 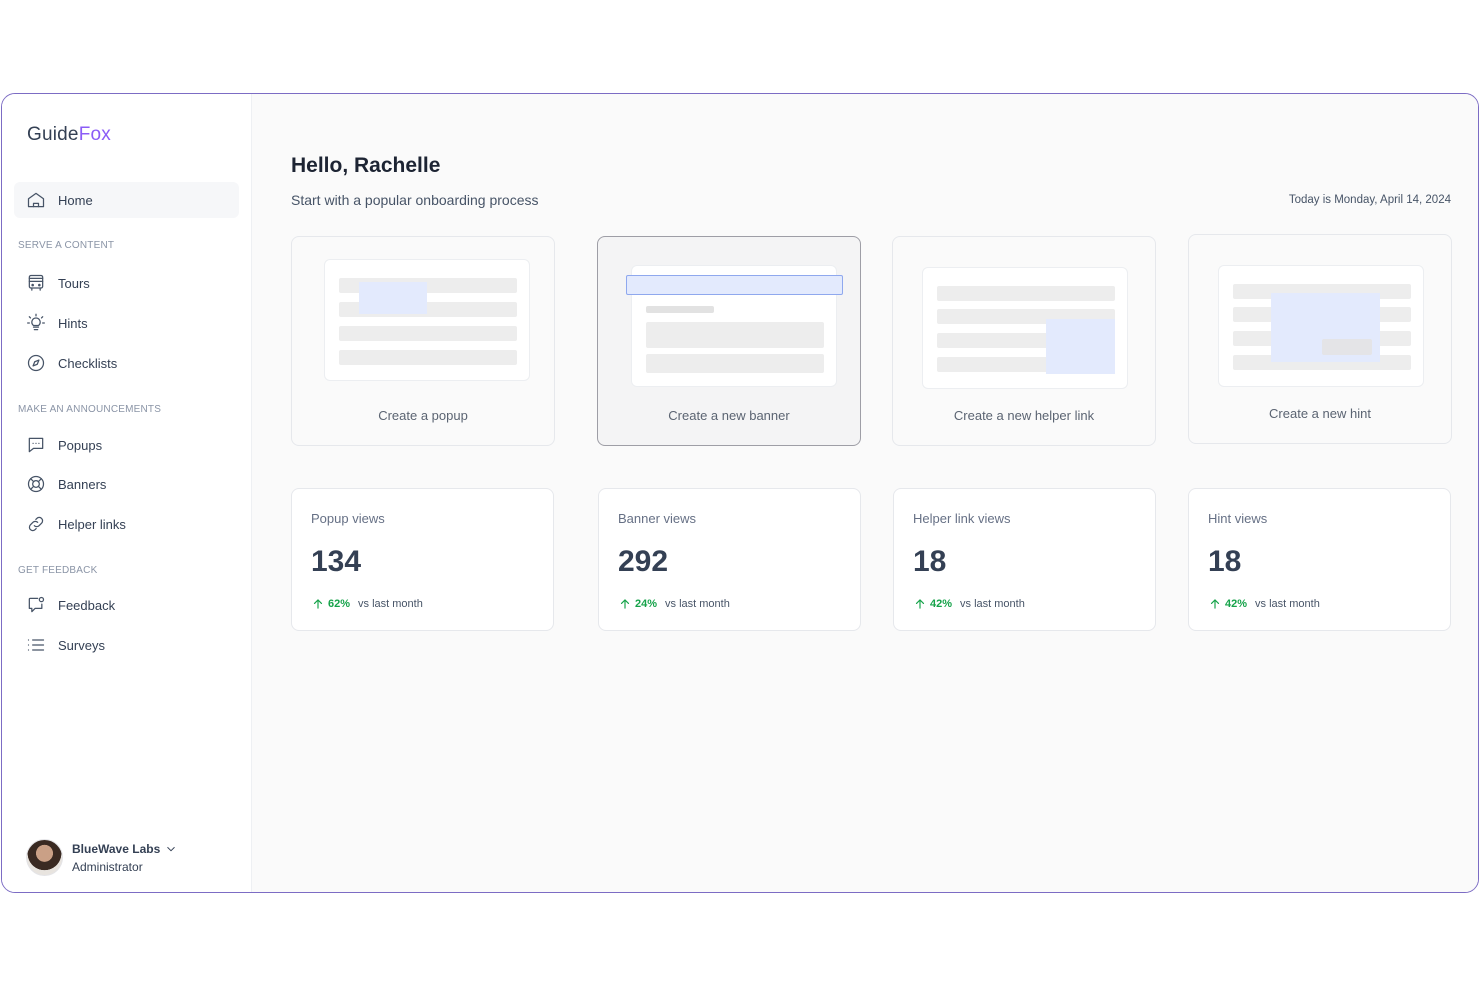 I want to click on stat-card-popup-views: Popup views 134 62% vs last month, so click(x=422, y=559).